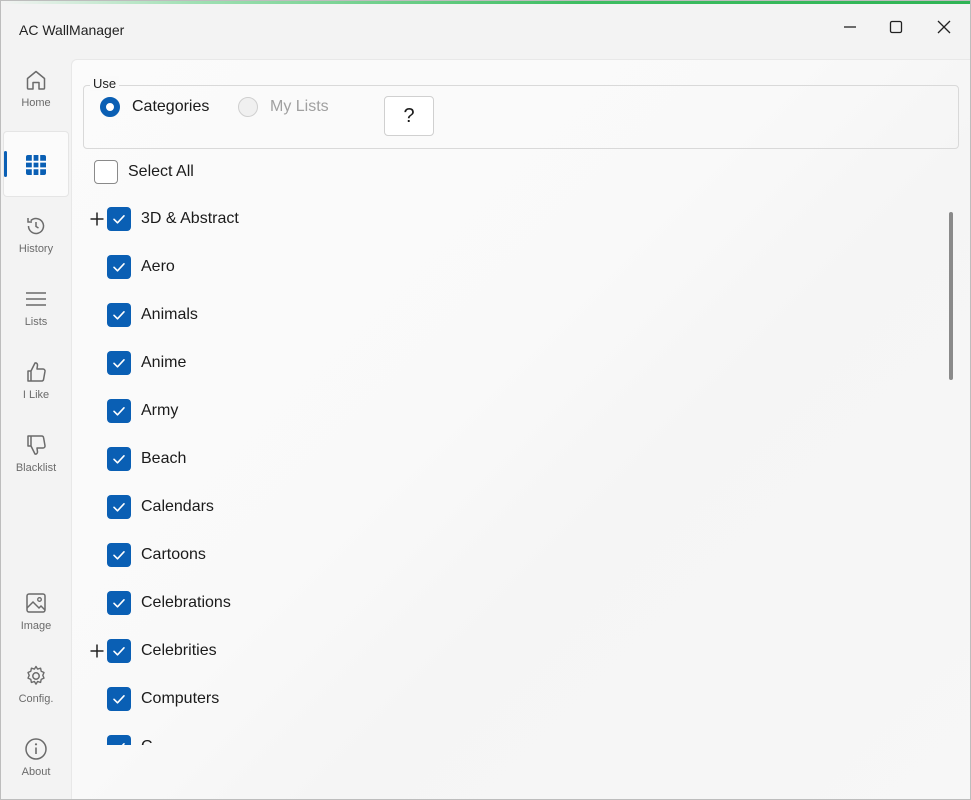 The width and height of the screenshot is (971, 800). I want to click on sidebar-item-home: Home, so click(36, 92).